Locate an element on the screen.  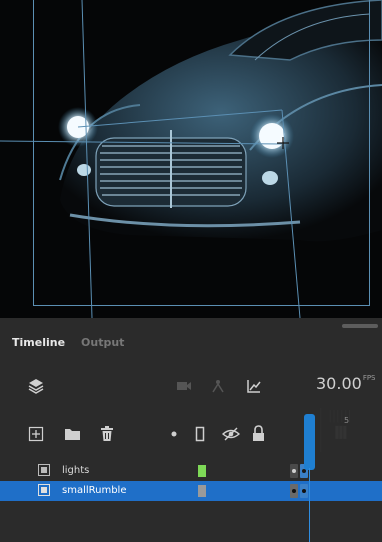
fps-unit: FPS is located at coordinates (369, 378).